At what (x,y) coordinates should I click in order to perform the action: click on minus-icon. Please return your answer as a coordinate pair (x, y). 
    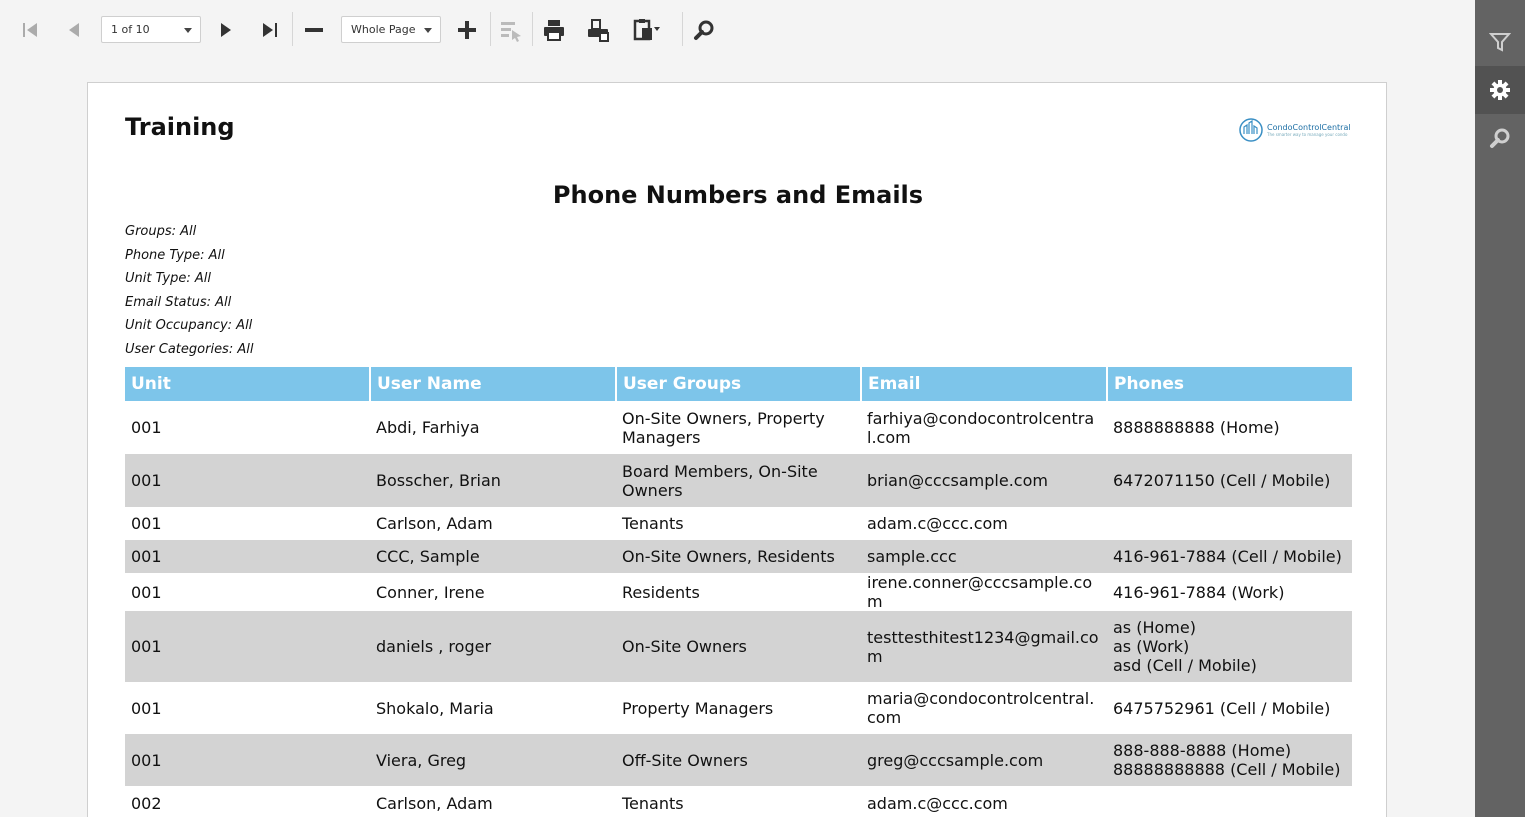
    Looking at the image, I should click on (314, 30).